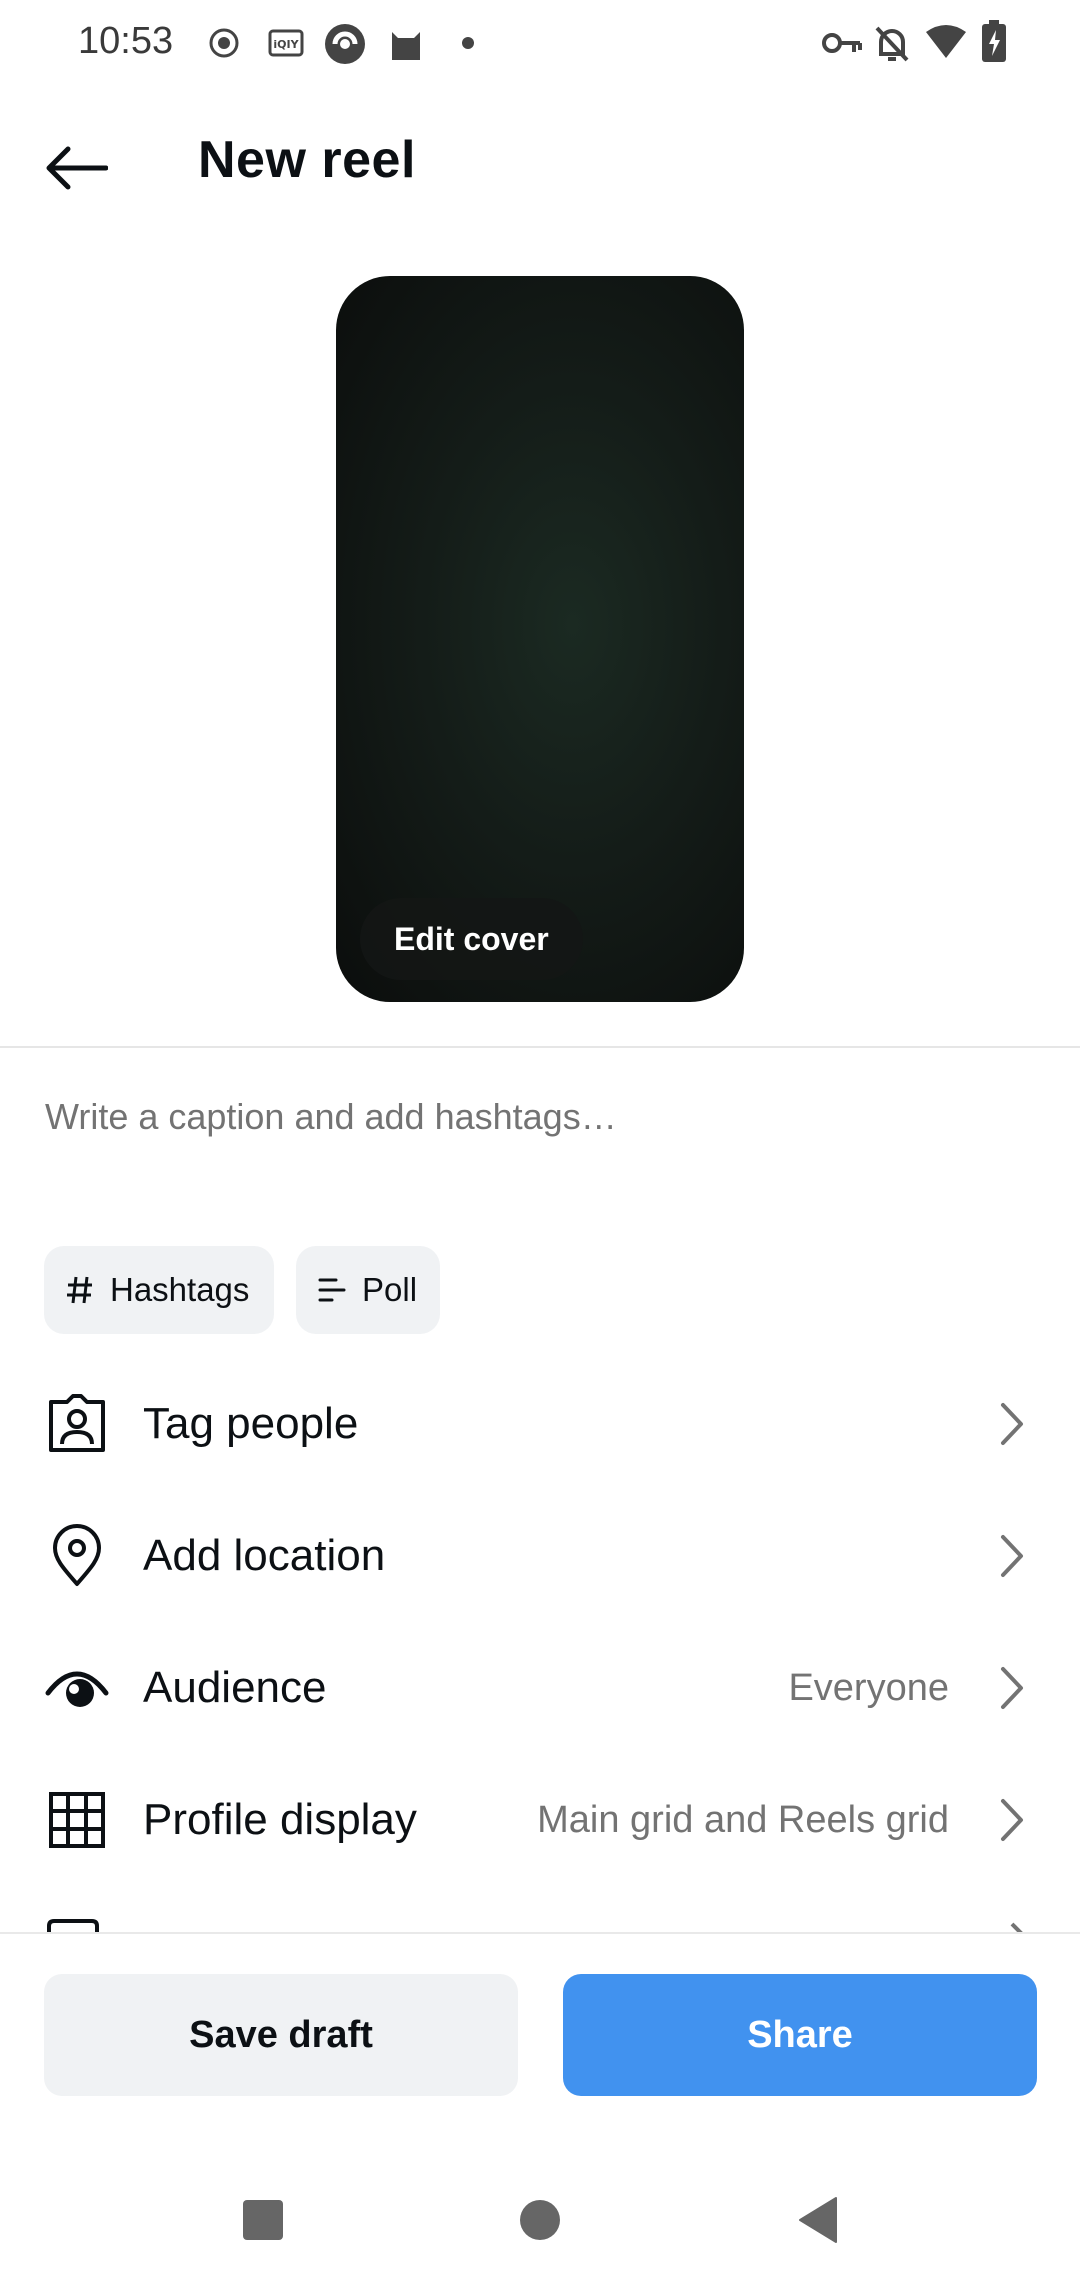  Describe the element at coordinates (946, 44) in the screenshot. I see `wifi-icon` at that location.